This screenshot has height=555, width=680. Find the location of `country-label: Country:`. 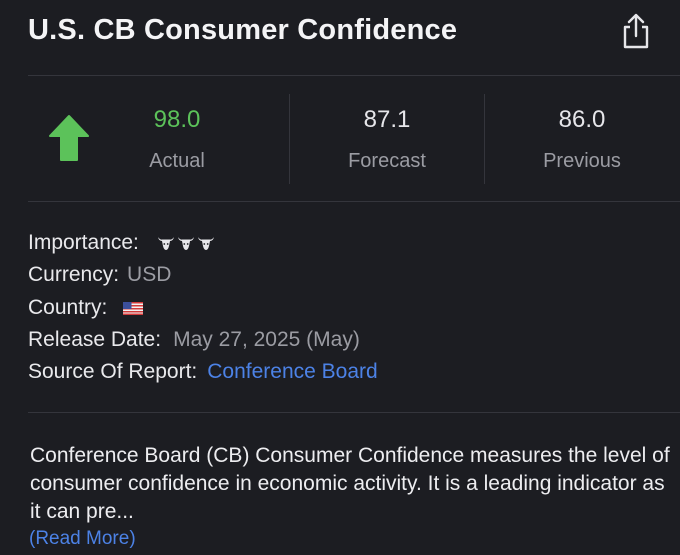

country-label: Country: is located at coordinates (68, 307).